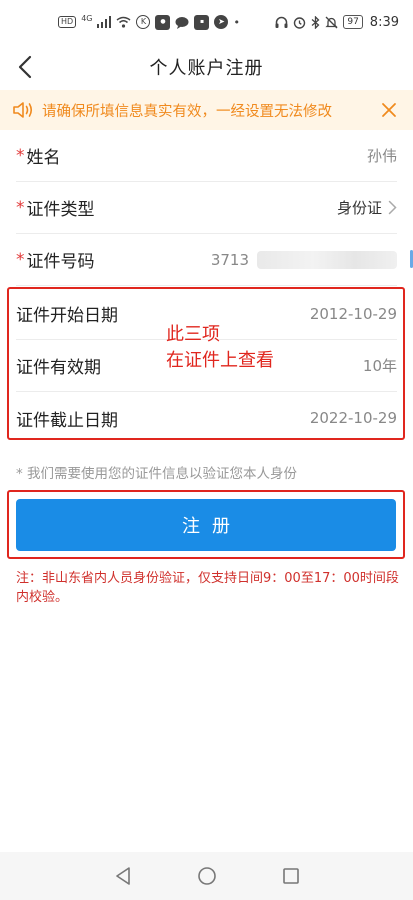 The height and width of the screenshot is (900, 413). I want to click on end-date-label: 证件截止日期, so click(67, 420).